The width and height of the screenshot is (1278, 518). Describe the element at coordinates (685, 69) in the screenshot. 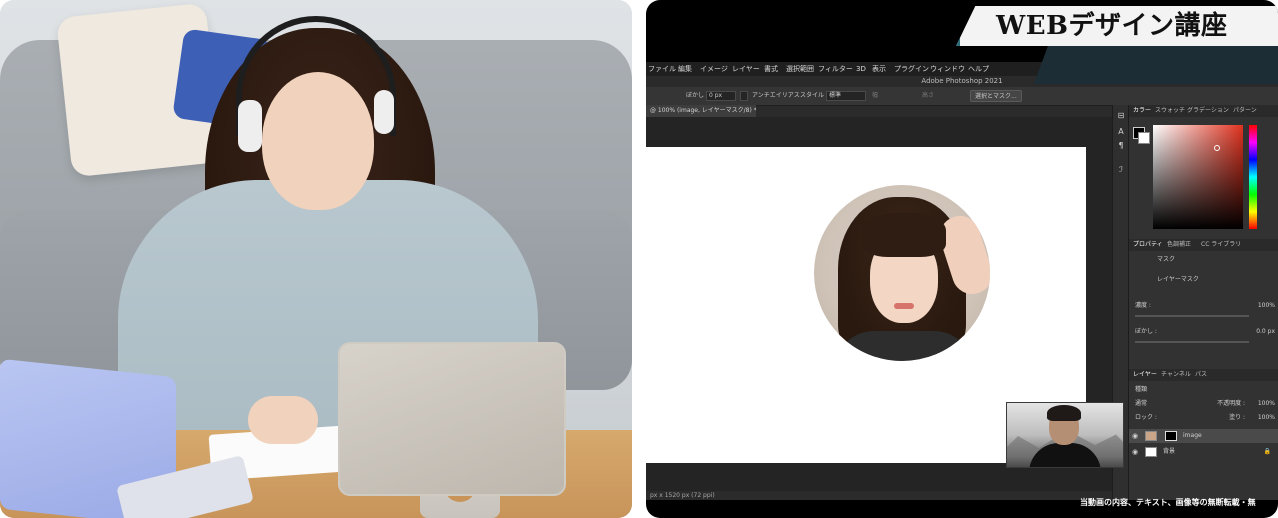

I see `menu-edit: 編集` at that location.